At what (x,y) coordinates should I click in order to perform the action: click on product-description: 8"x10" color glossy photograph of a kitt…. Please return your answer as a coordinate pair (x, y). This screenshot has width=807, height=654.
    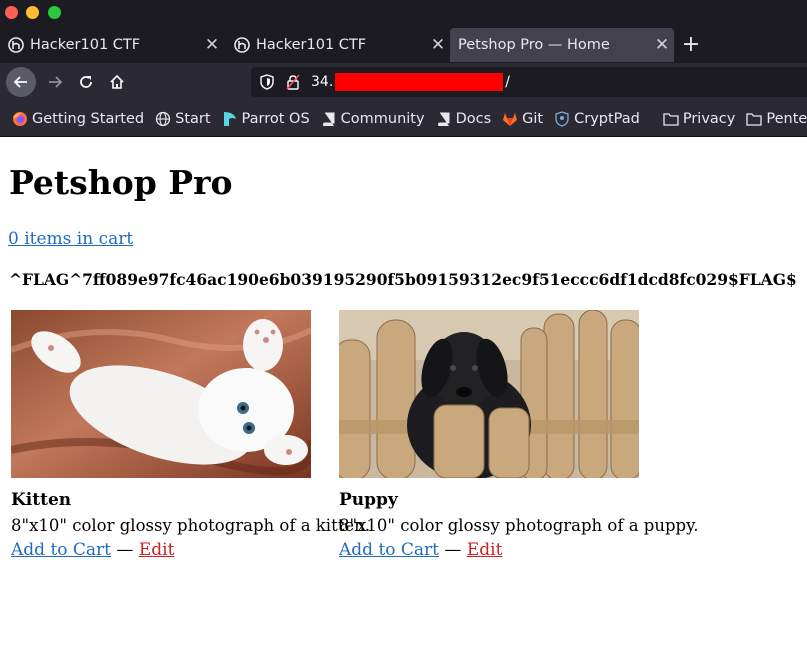
    Looking at the image, I should click on (190, 525).